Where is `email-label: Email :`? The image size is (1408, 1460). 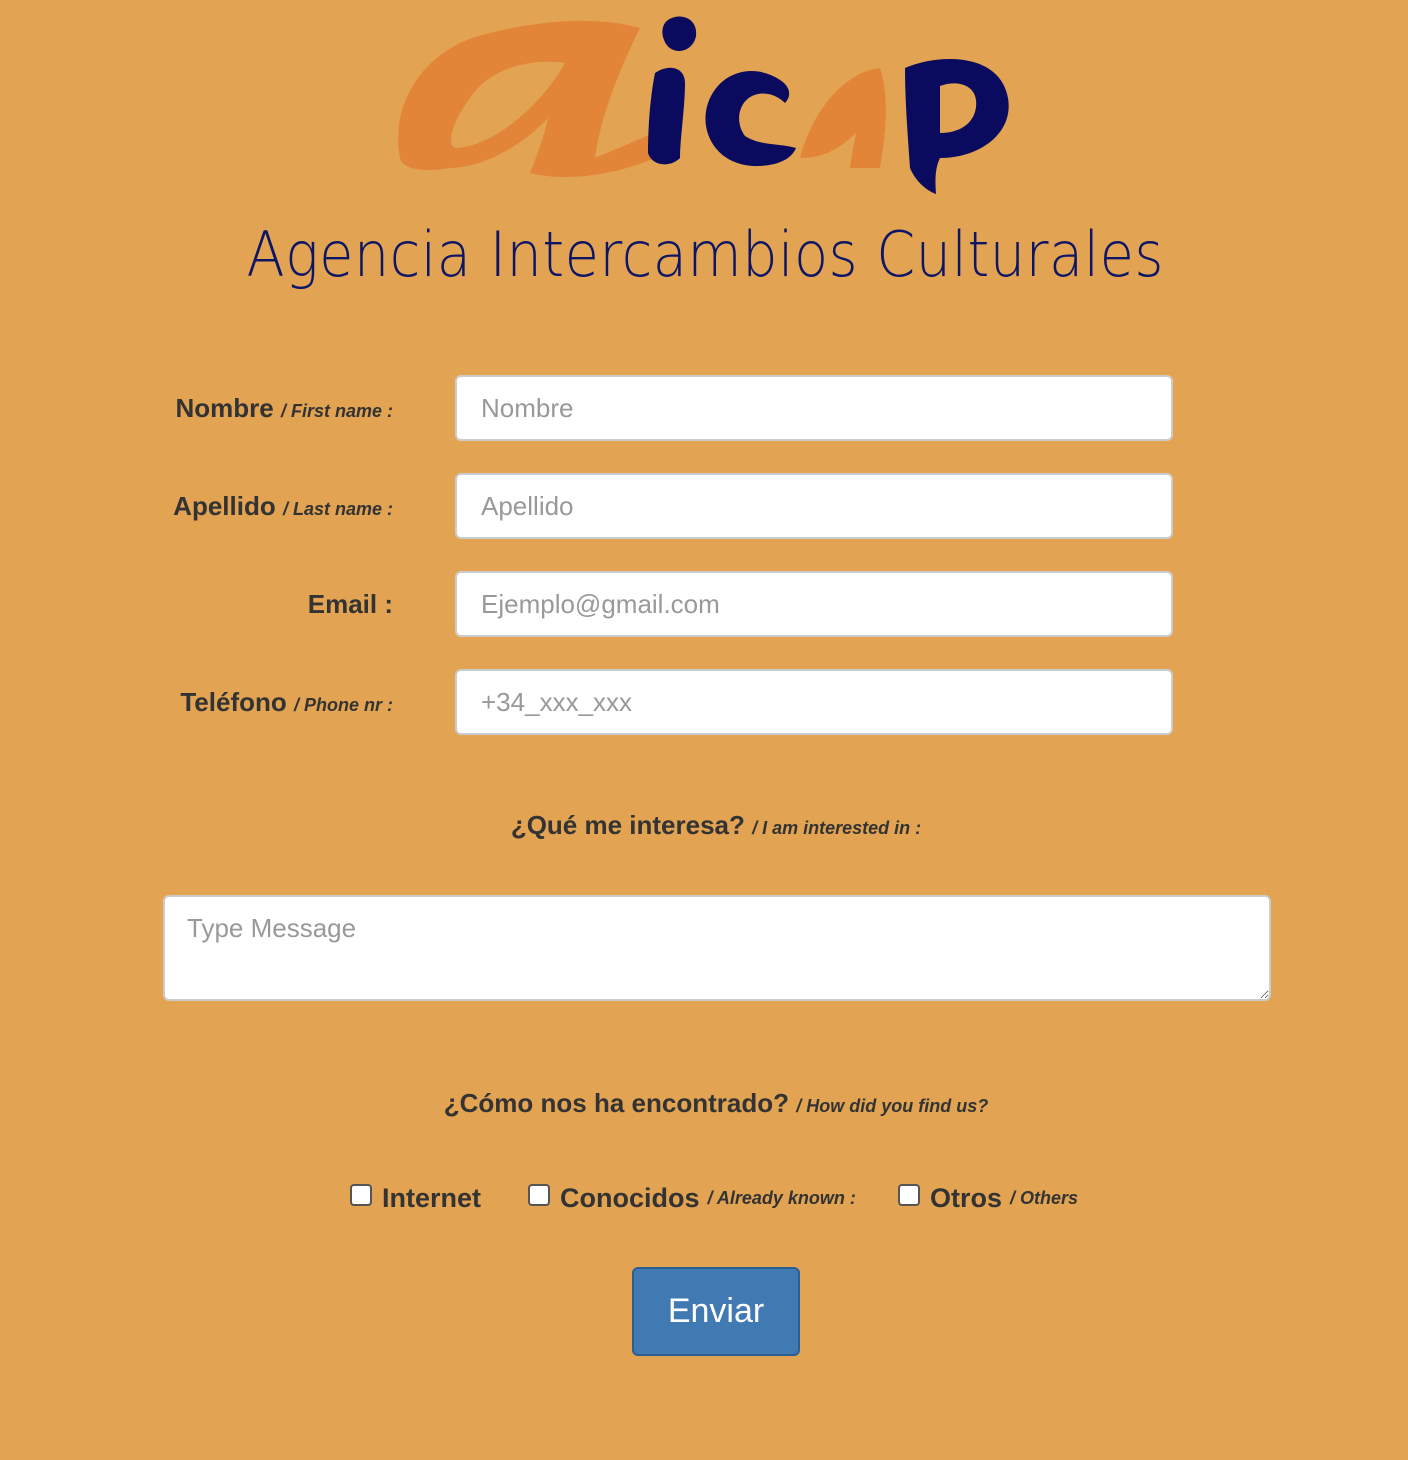
email-label: Email : is located at coordinates (350, 604).